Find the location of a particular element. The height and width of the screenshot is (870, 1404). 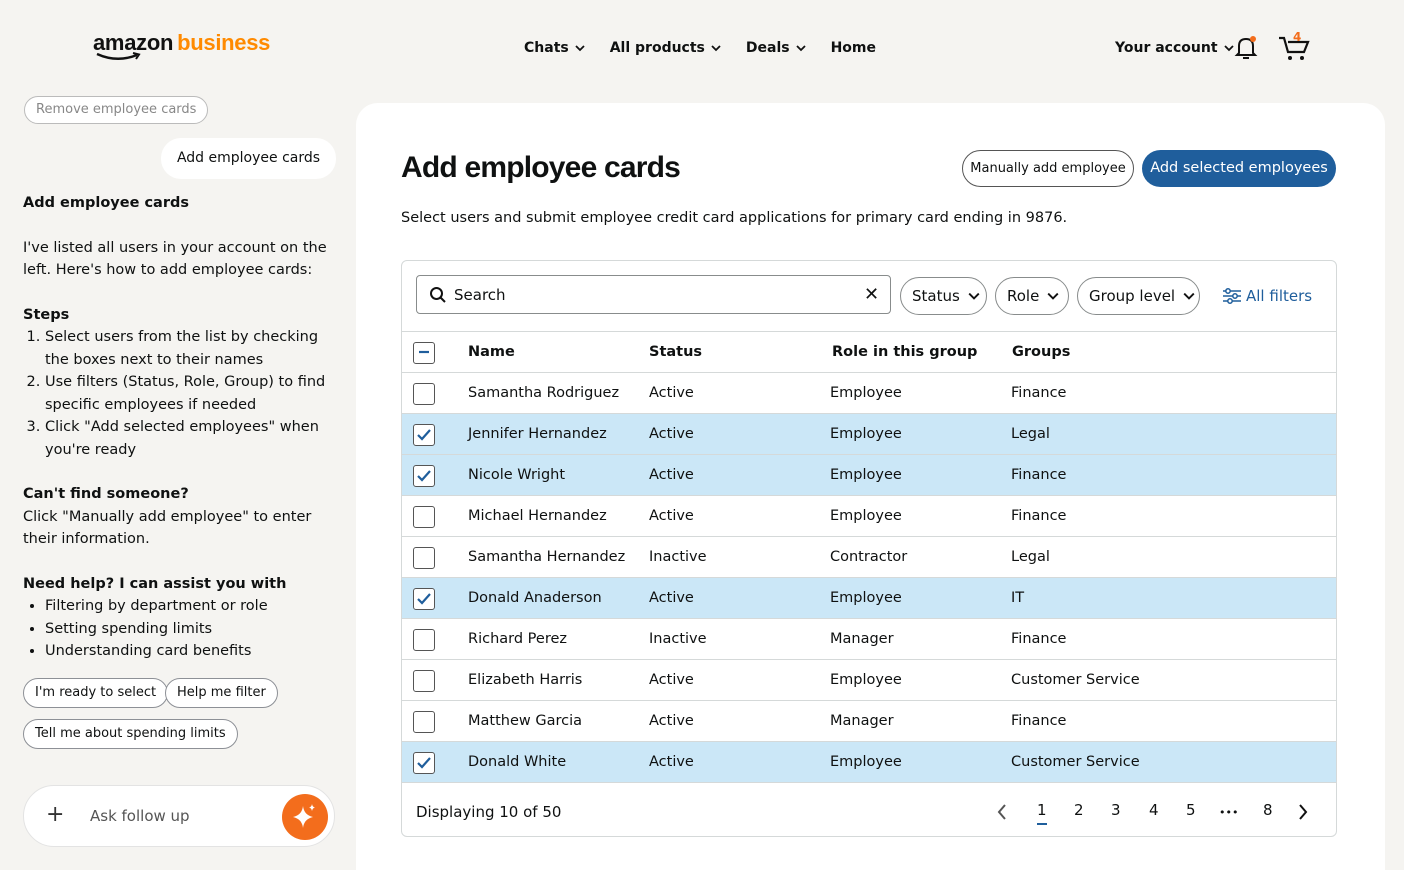

all-filters-label: All filters is located at coordinates (1279, 296).